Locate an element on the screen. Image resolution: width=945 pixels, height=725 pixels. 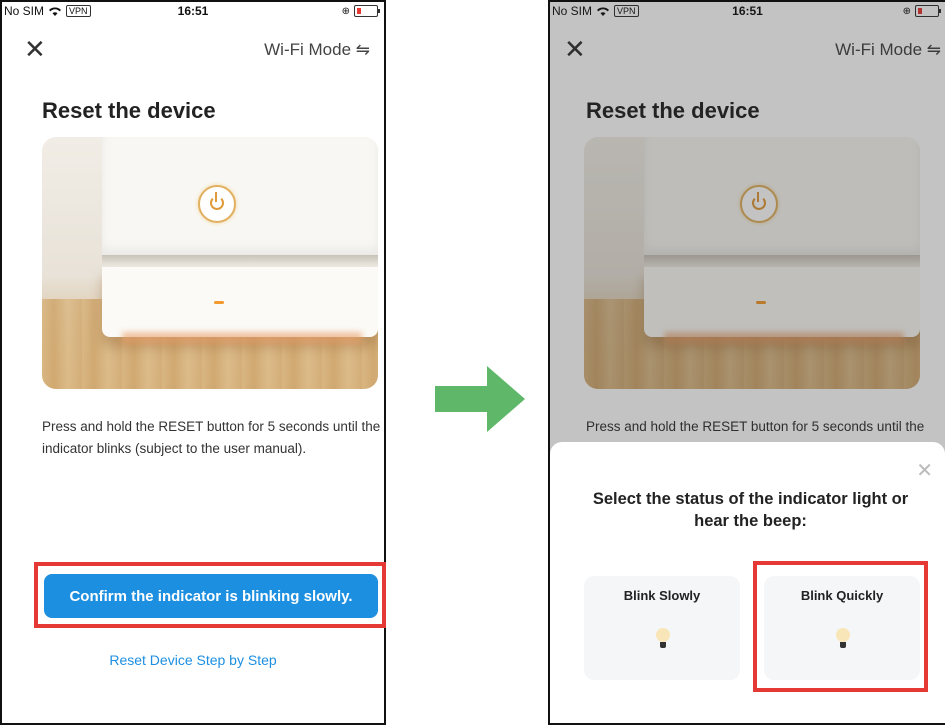
clock: 16:51 is located at coordinates (193, 11).